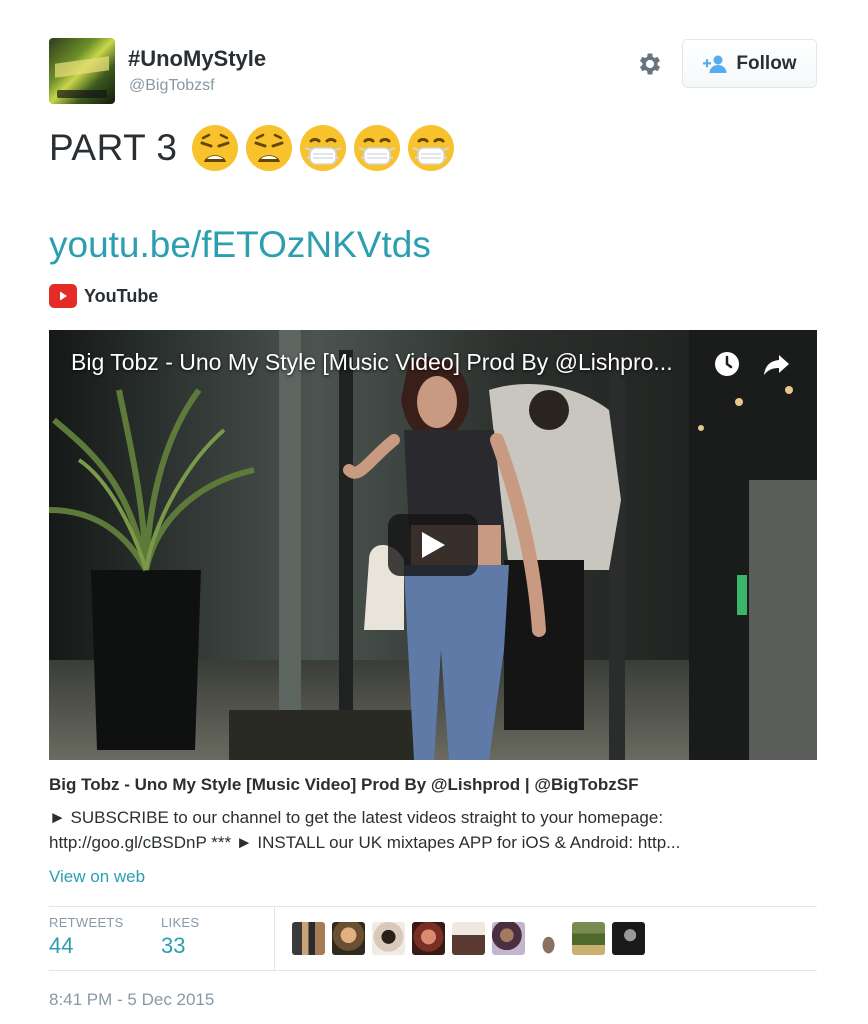 This screenshot has height=1024, width=868. I want to click on display-name: #UnoMyStyle, so click(197, 59).